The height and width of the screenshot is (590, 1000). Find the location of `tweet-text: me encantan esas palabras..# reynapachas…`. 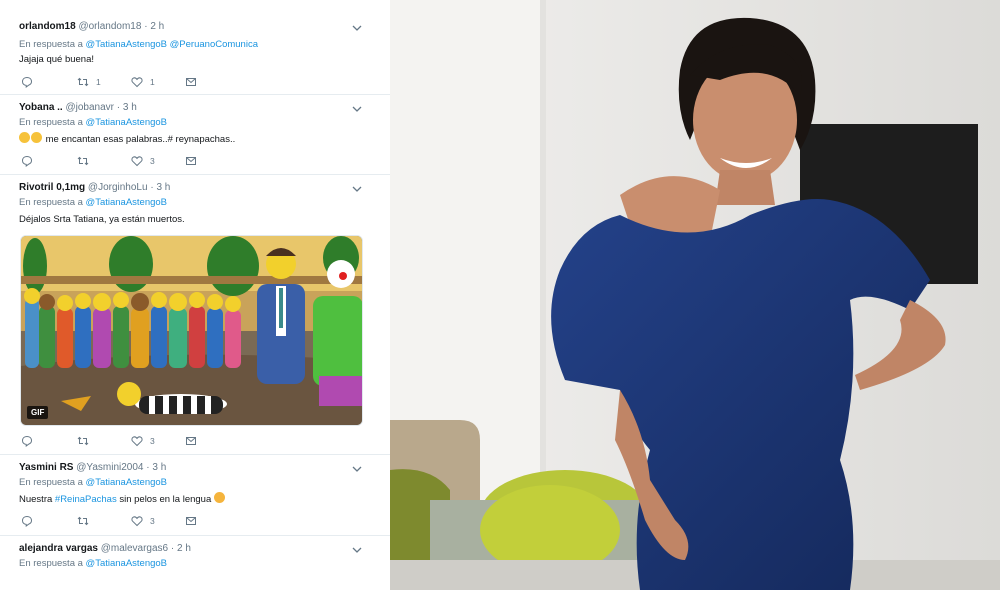

tweet-text: me encantan esas palabras..# reynapachas… is located at coordinates (127, 139).